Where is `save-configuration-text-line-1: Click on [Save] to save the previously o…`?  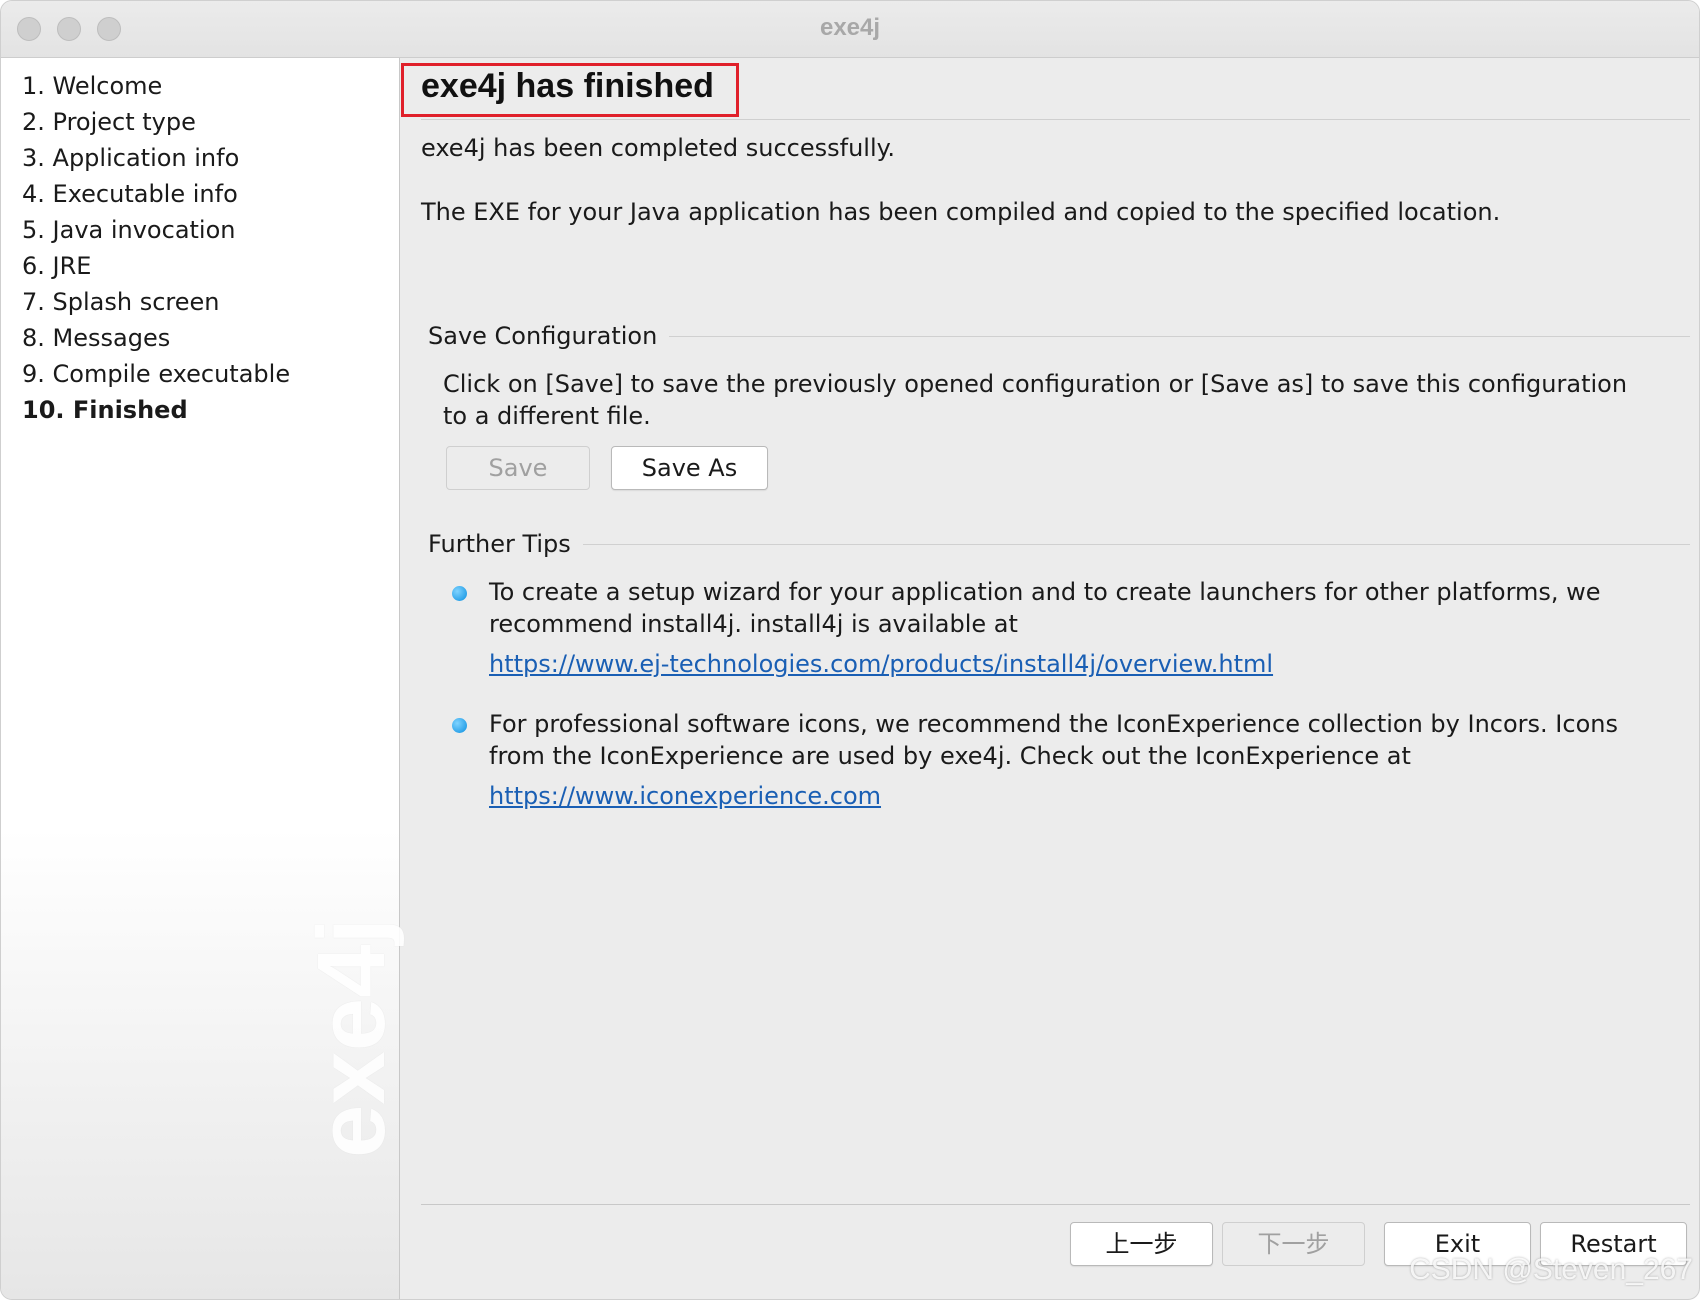
save-configuration-text-line-1: Click on [Save] to save the previously o… is located at coordinates (1035, 384).